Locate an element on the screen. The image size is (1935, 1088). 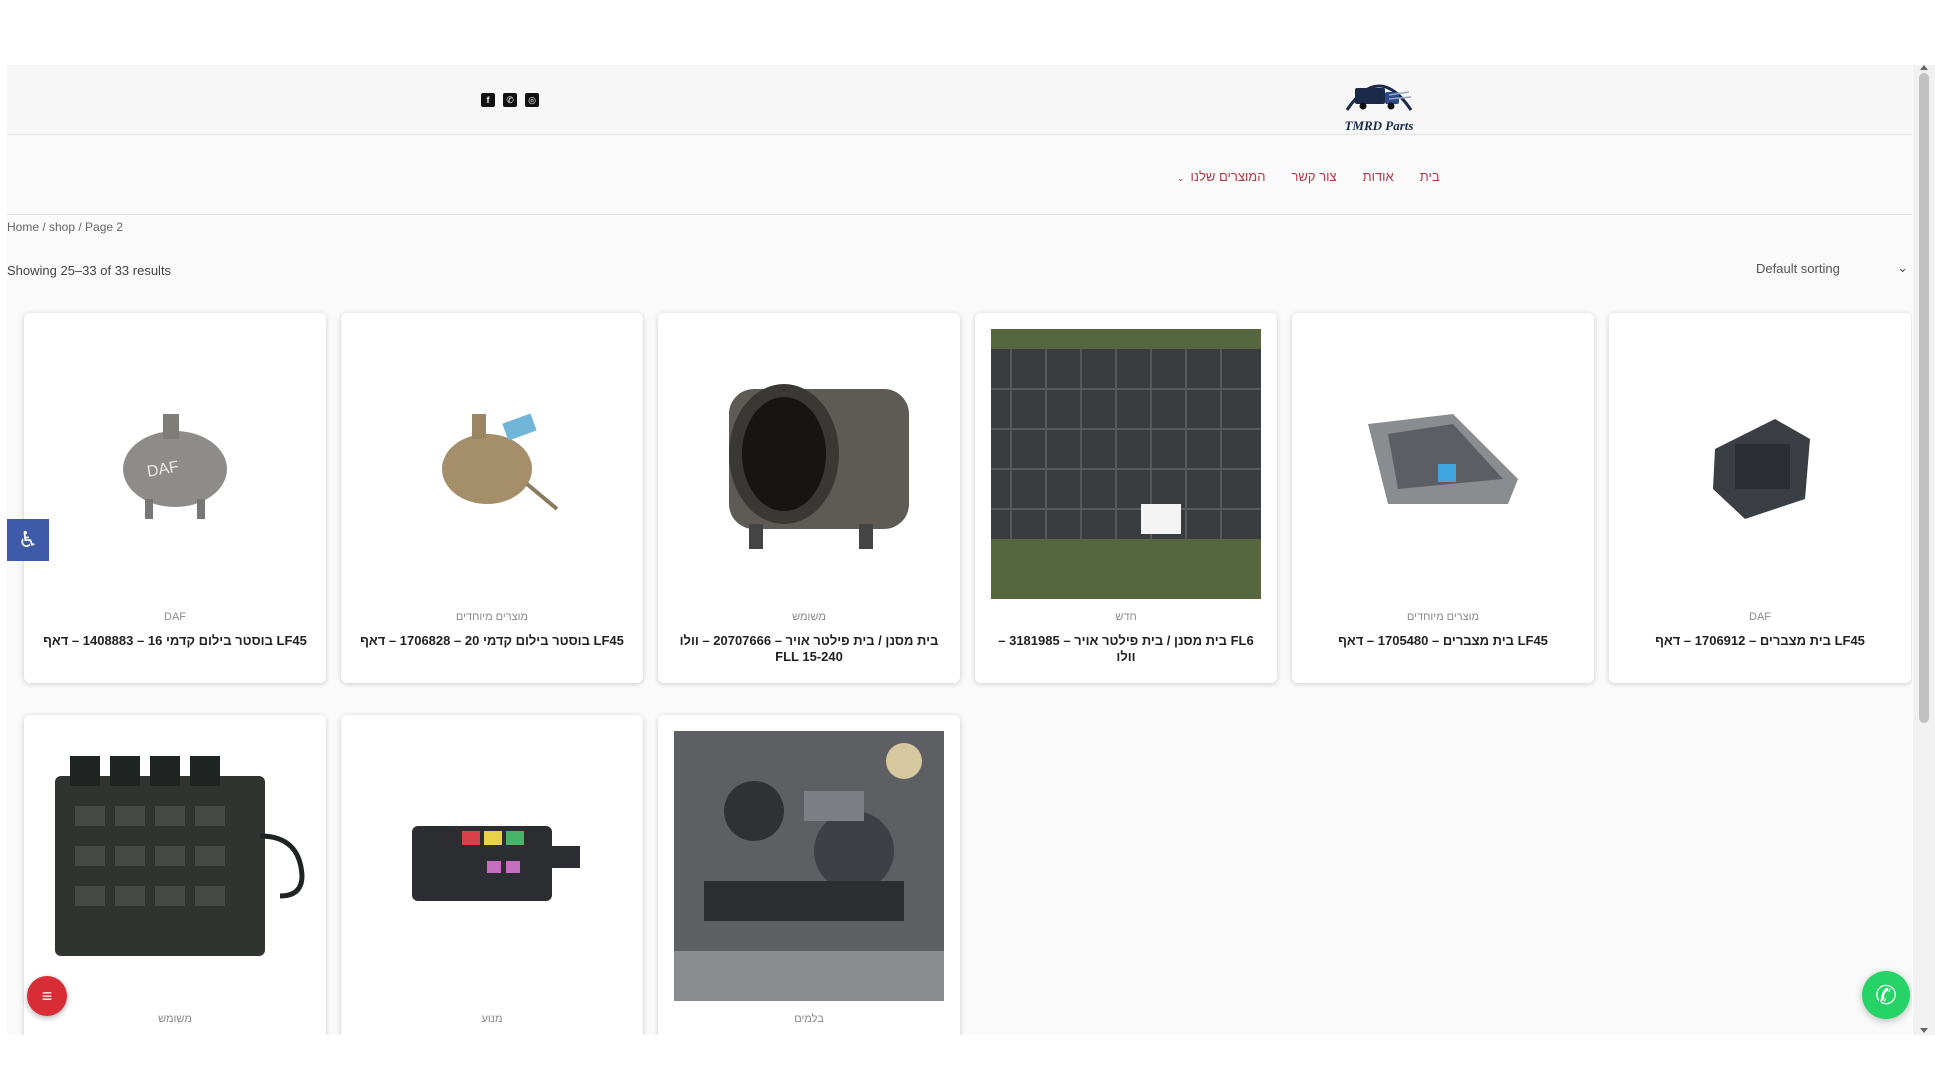
truck-logo-icon is located at coordinates (1379, 97).